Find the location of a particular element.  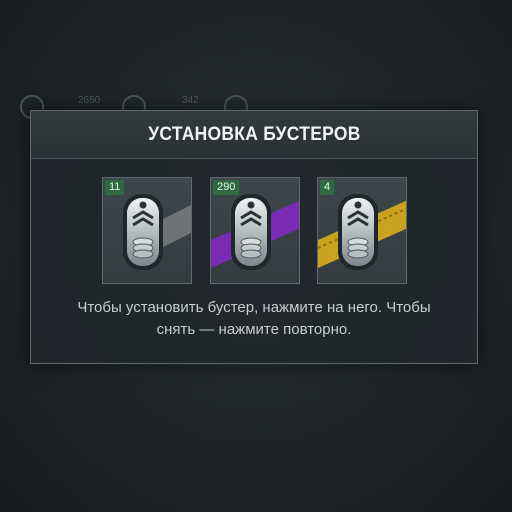

booster-card-common: 11 is located at coordinates (147, 230).